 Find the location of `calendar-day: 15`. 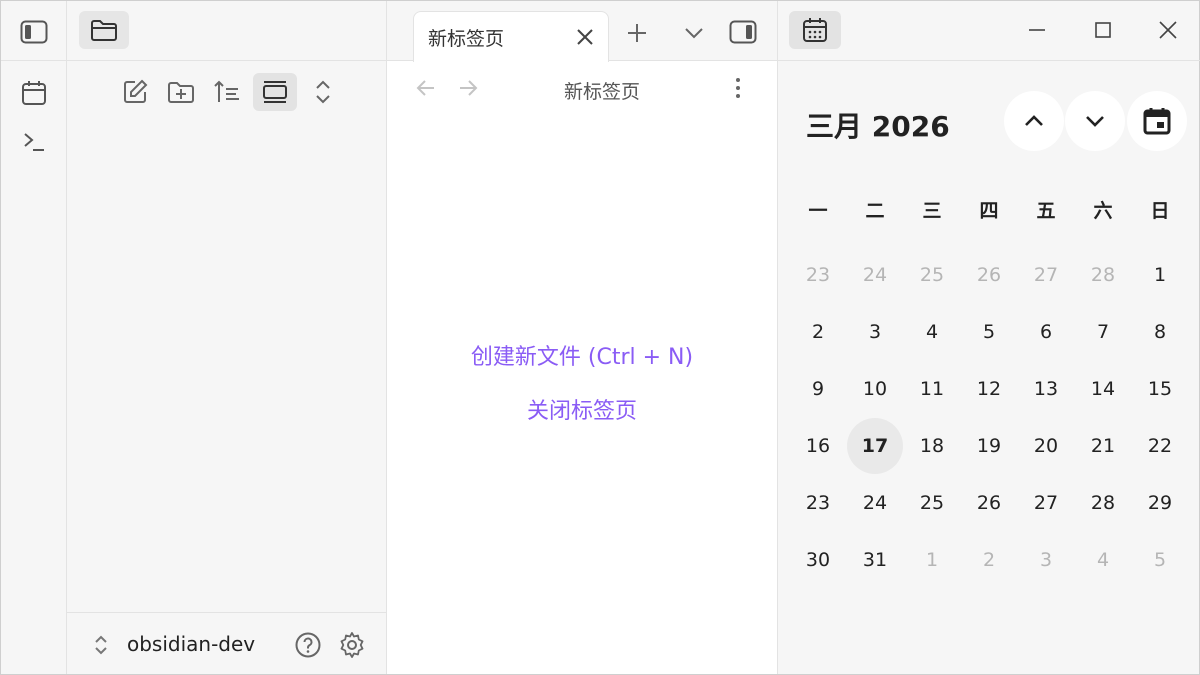

calendar-day: 15 is located at coordinates (1160, 389).